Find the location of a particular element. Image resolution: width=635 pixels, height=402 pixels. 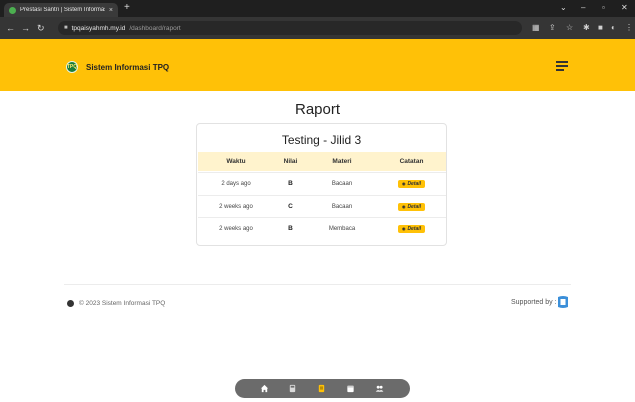

calculator-icon is located at coordinates (292, 388).